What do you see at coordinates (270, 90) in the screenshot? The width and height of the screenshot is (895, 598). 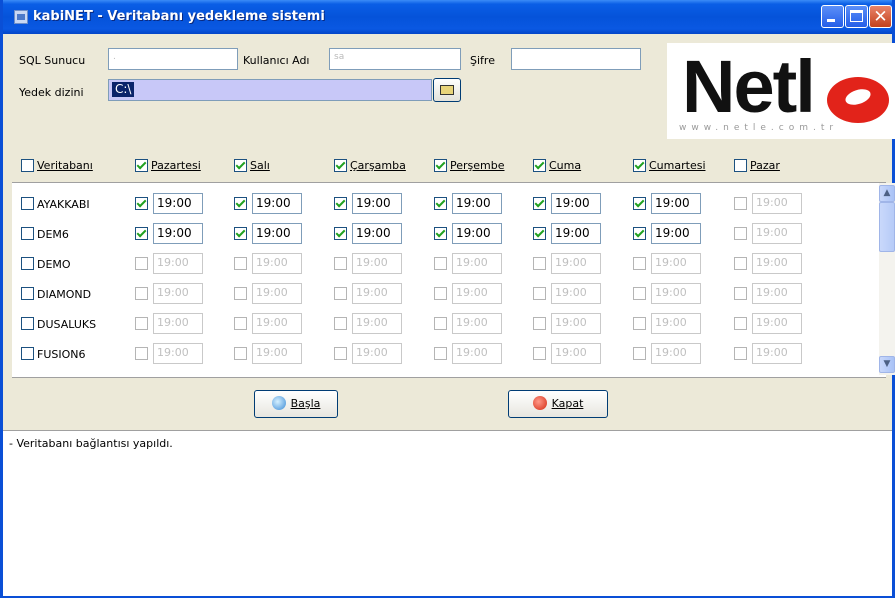 I see `backup-dir-input: C:\` at bounding box center [270, 90].